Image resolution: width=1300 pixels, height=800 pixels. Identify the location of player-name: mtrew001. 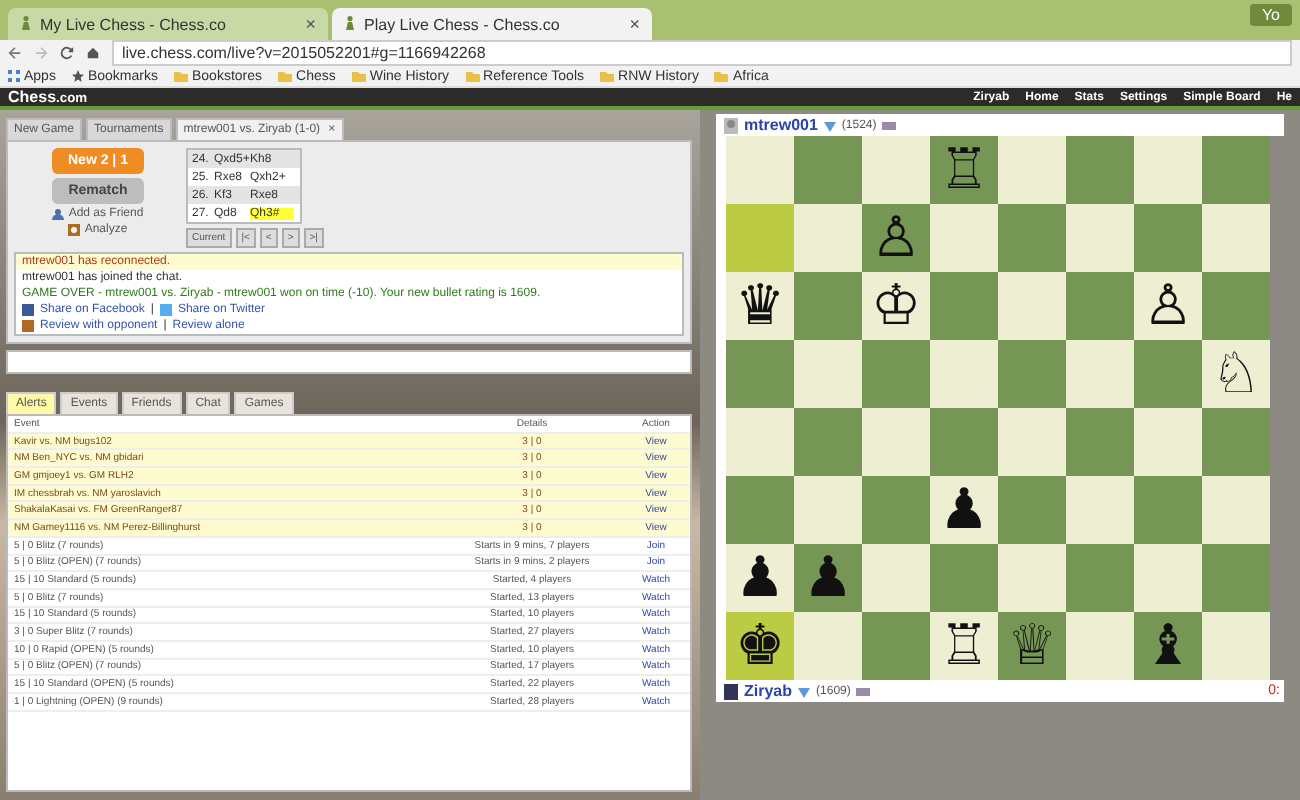
(781, 125).